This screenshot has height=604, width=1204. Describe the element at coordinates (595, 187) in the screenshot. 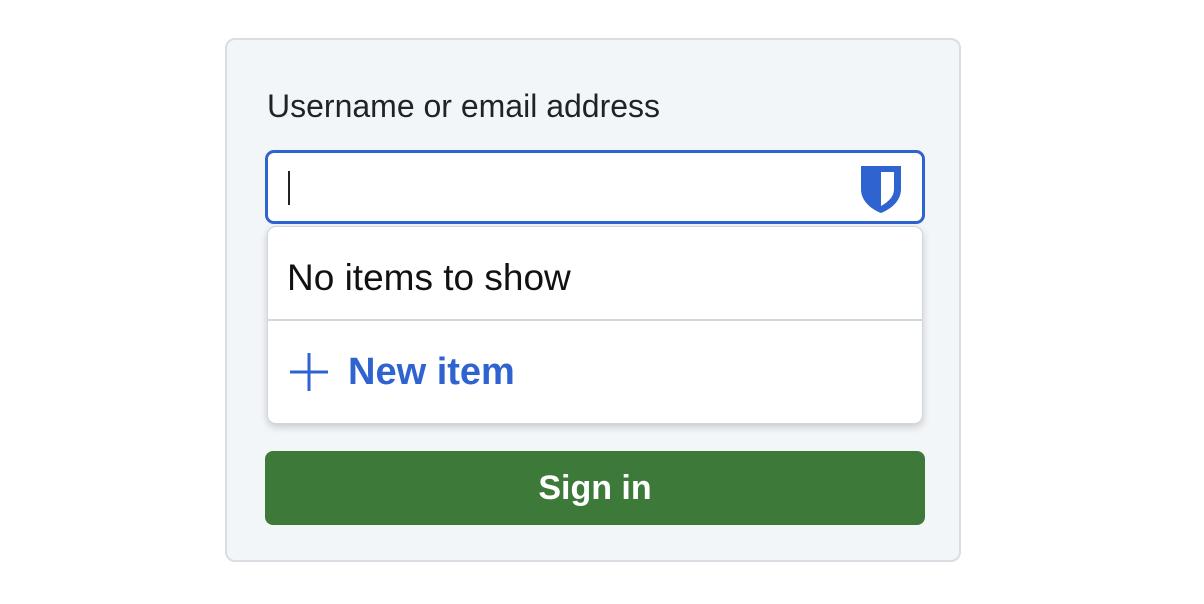

I see `username-input` at that location.